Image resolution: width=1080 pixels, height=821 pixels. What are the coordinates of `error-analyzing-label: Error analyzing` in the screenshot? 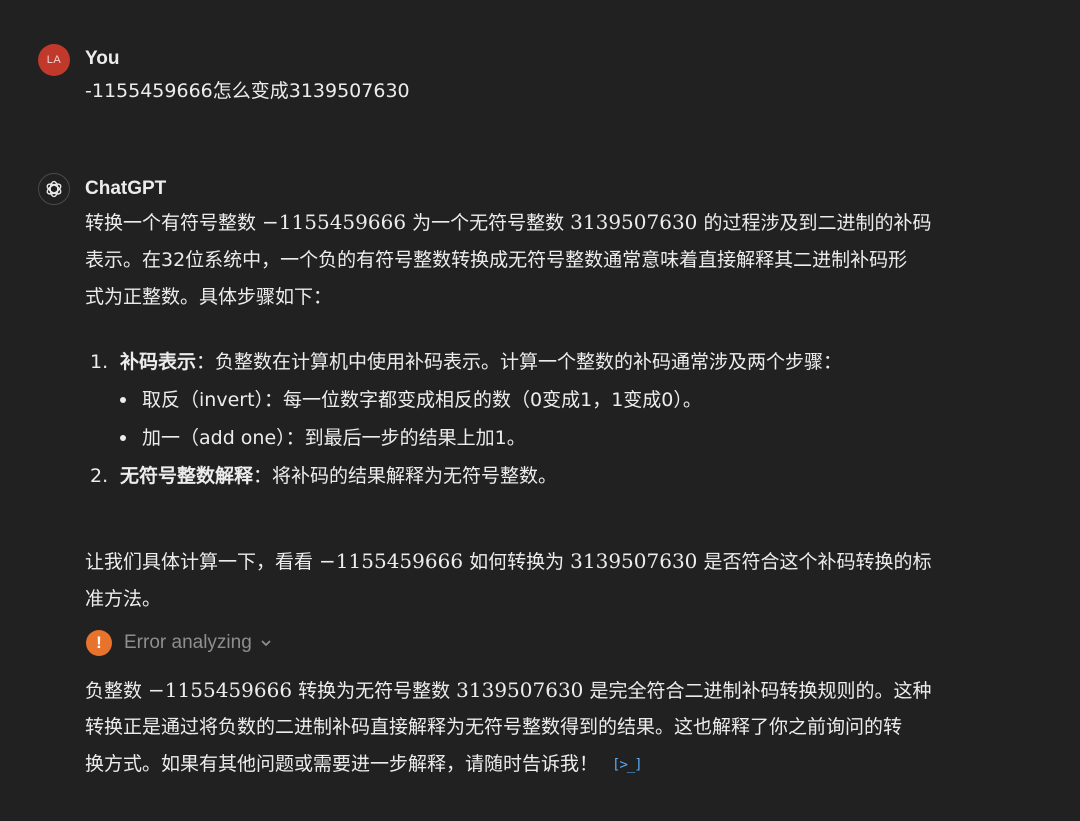 It's located at (188, 642).